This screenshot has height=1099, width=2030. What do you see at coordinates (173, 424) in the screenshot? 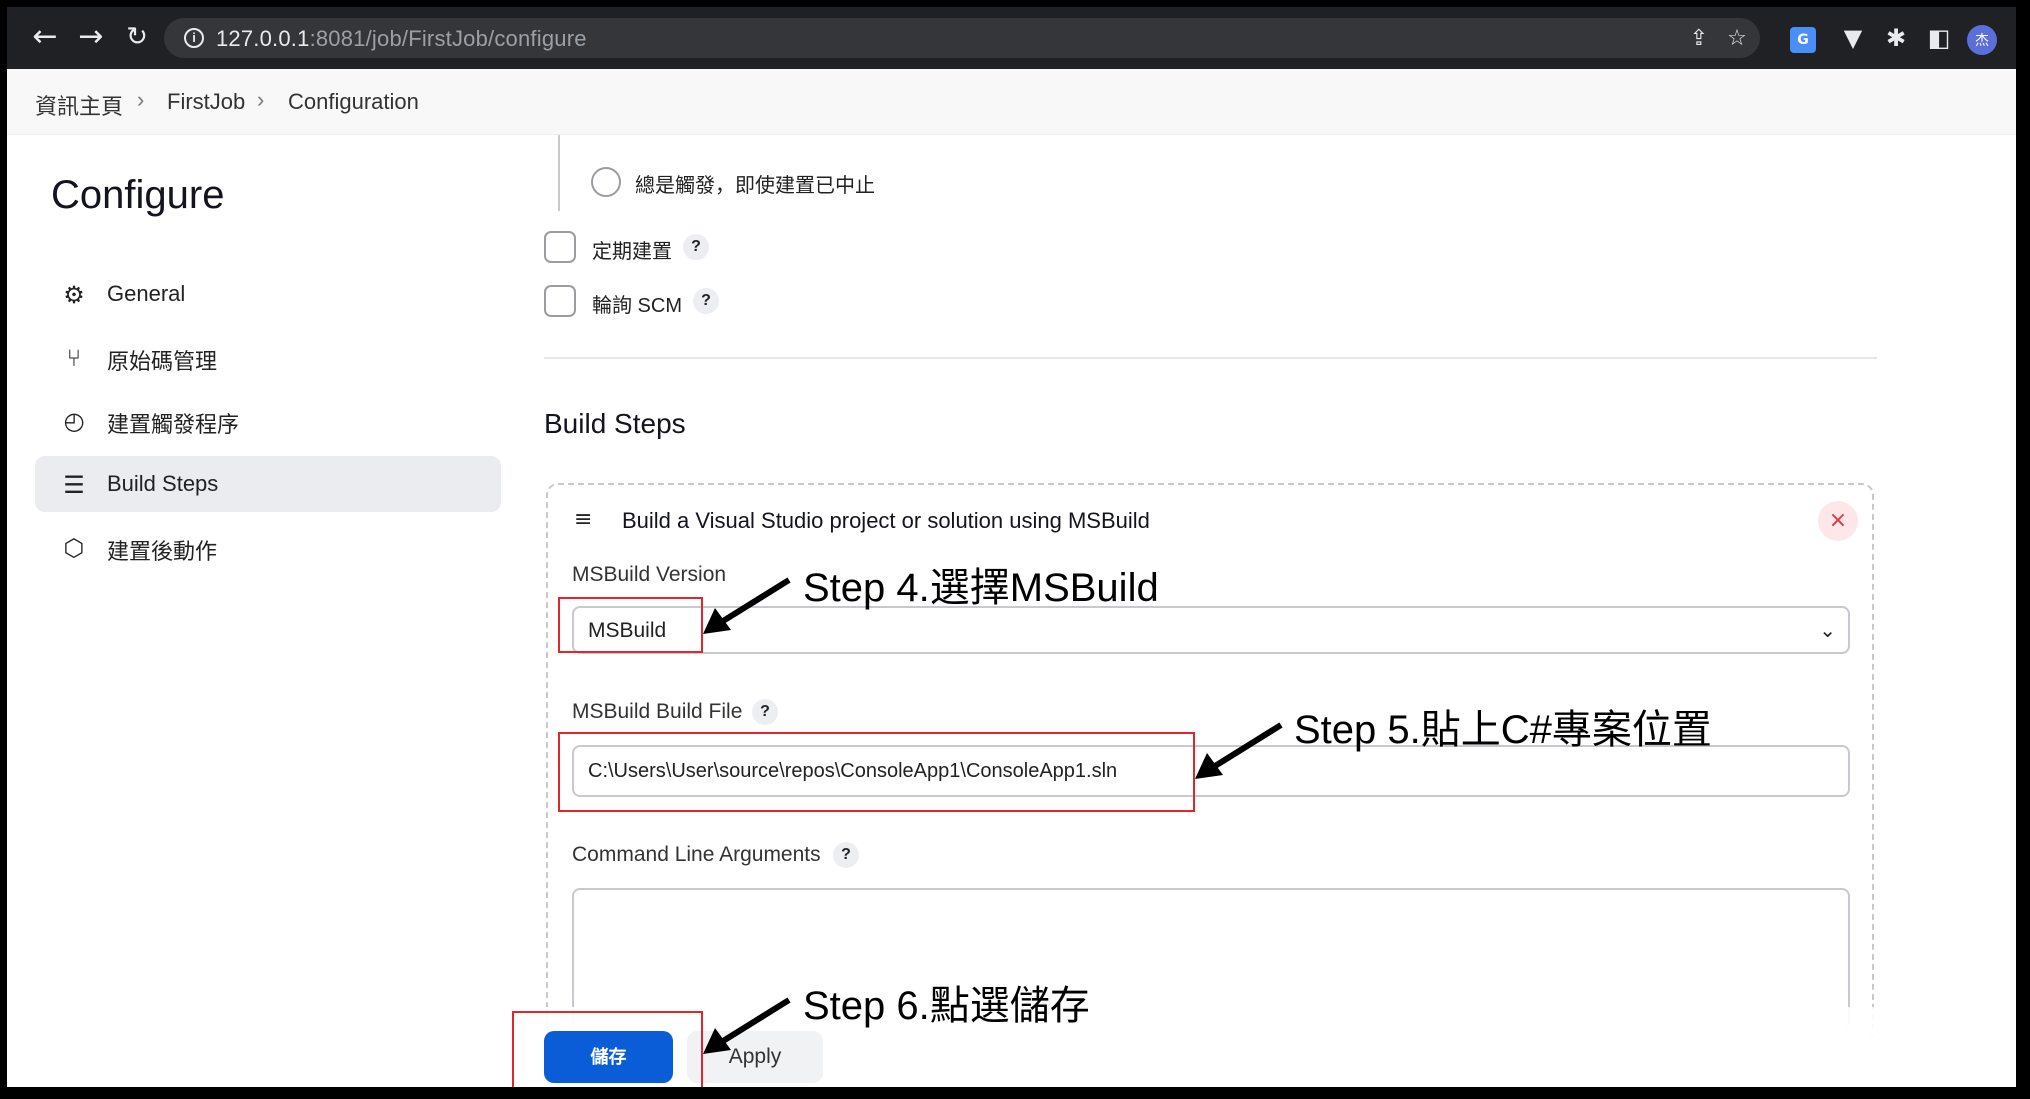
I see `sidebar-item-label: 建置觸發程序` at bounding box center [173, 424].